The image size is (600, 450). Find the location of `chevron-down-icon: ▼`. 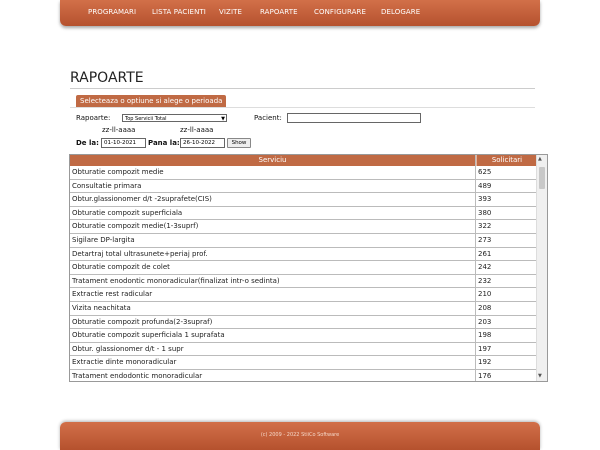

chevron-down-icon: ▼ is located at coordinates (223, 119).